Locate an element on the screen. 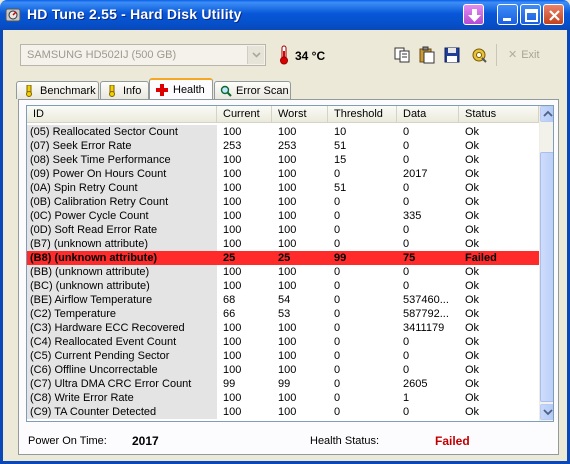 The height and width of the screenshot is (464, 570). table-row: (C2) Temperature 66 53 0 587792... Ok is located at coordinates (283, 314).